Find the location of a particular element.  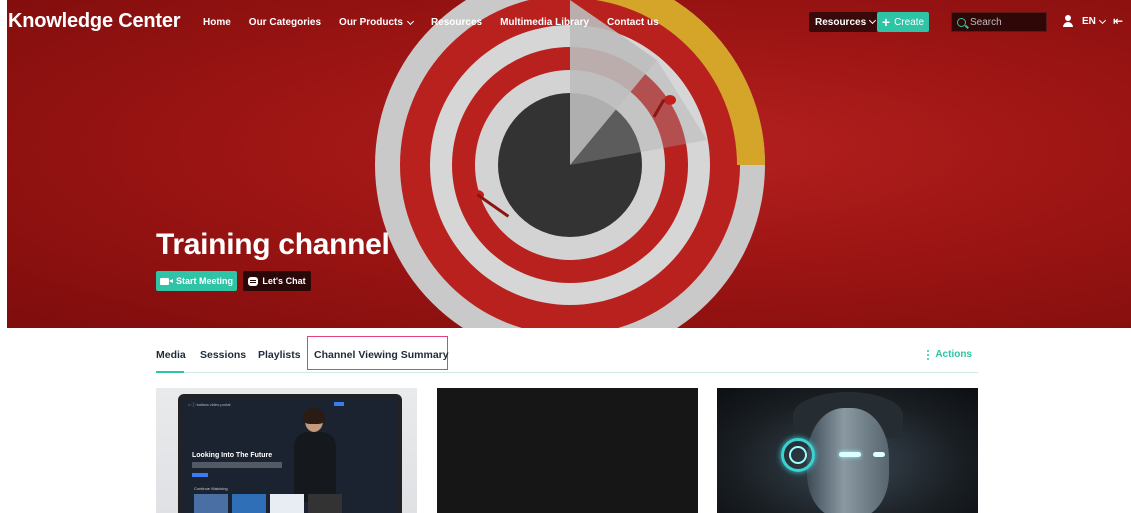

tab-channel-viewing-summary: Channel Viewing Summary is located at coordinates (381, 355).